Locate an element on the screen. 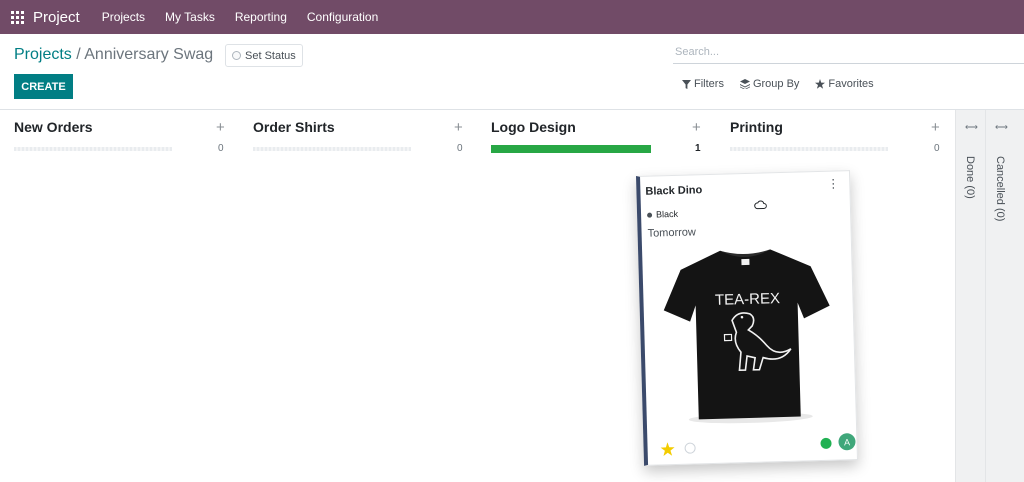  task-card: Black Dino ⋮ Black Tomorrow TEA-REX A is located at coordinates (747, 318).